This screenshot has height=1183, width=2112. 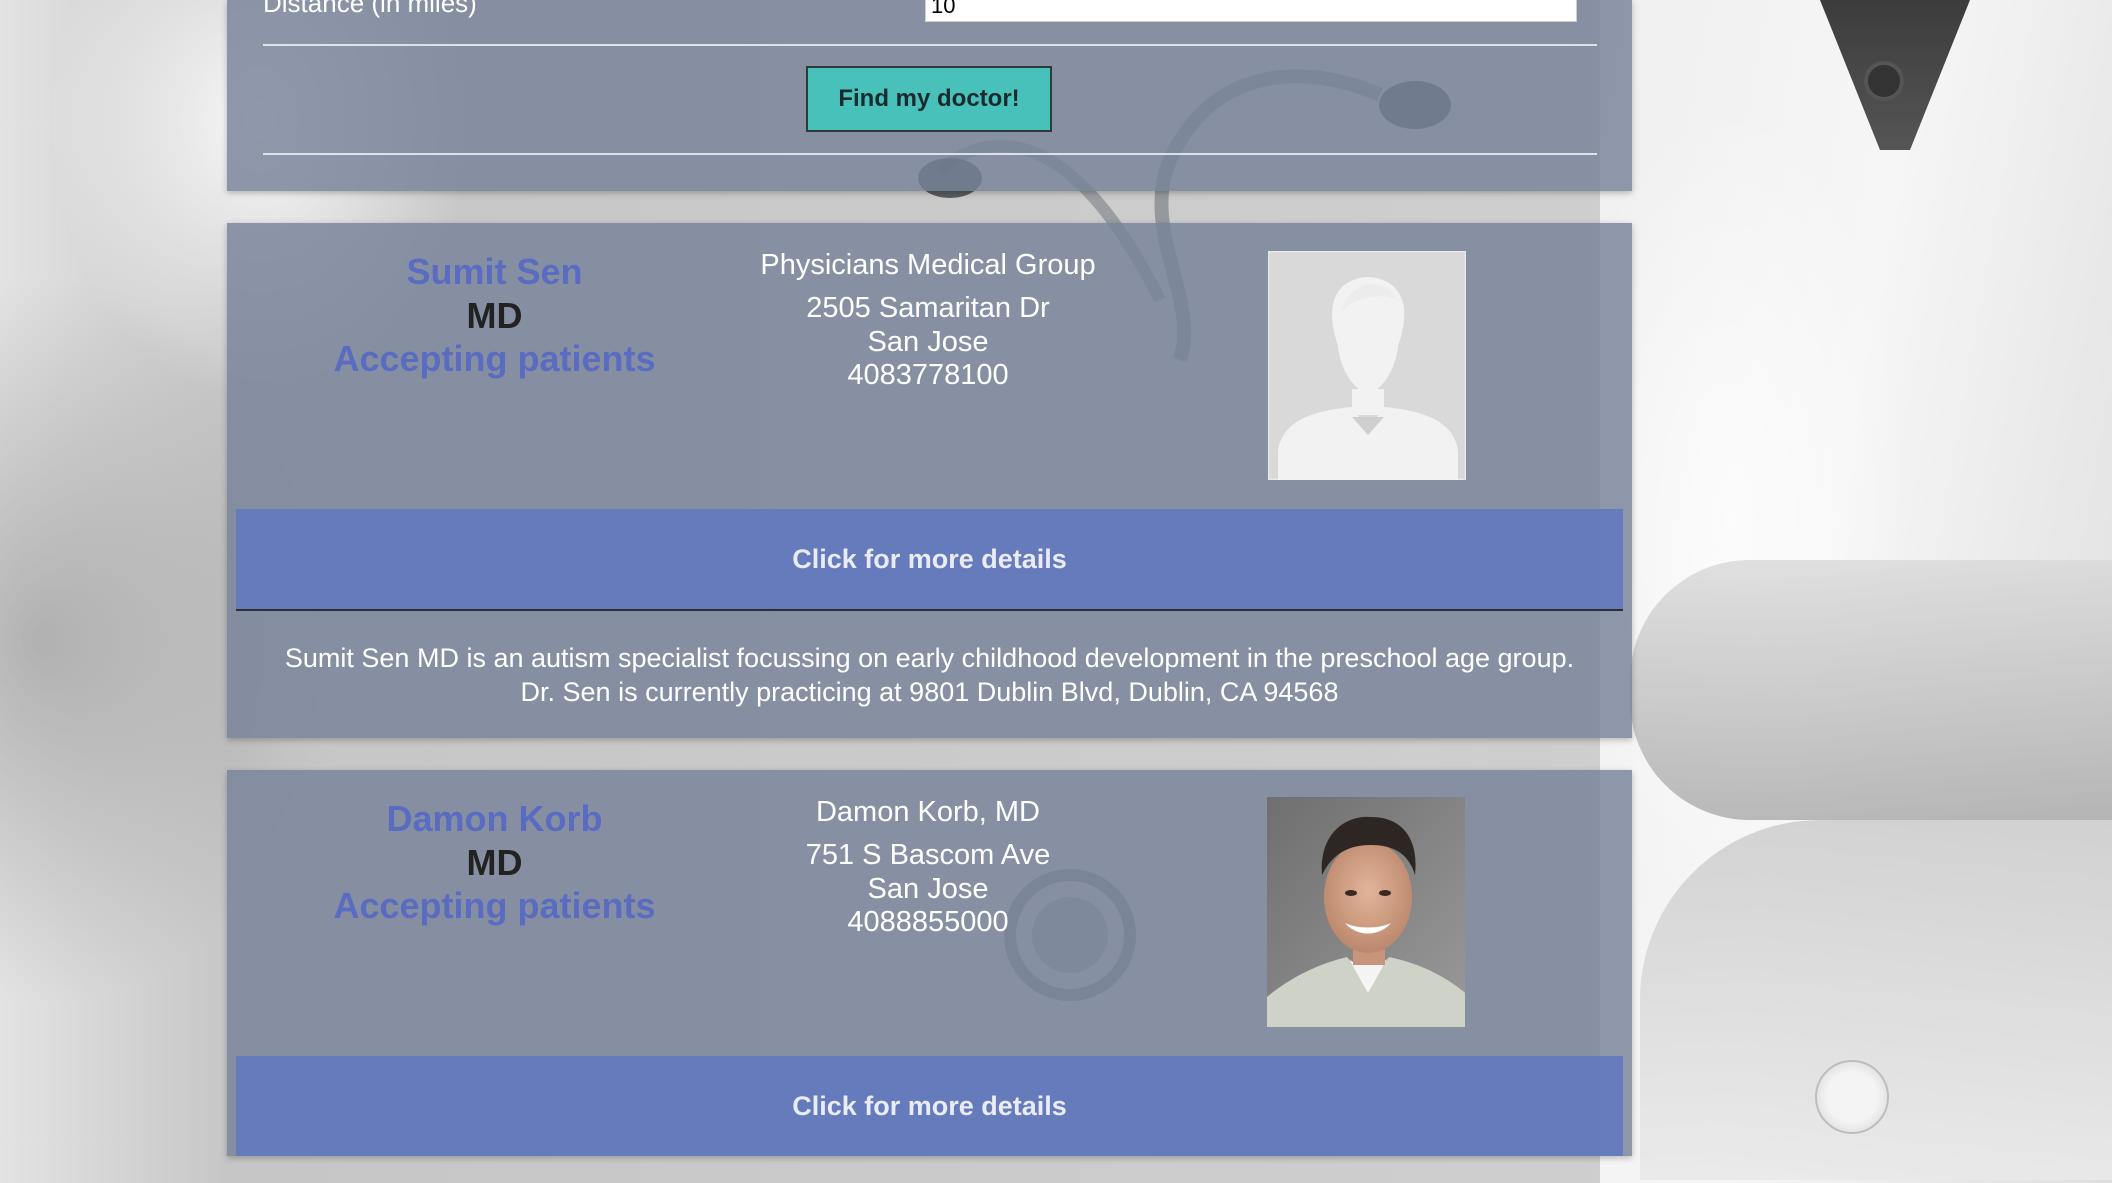 I want to click on medical-group: Damon Korb, MD, so click(x=927, y=812).